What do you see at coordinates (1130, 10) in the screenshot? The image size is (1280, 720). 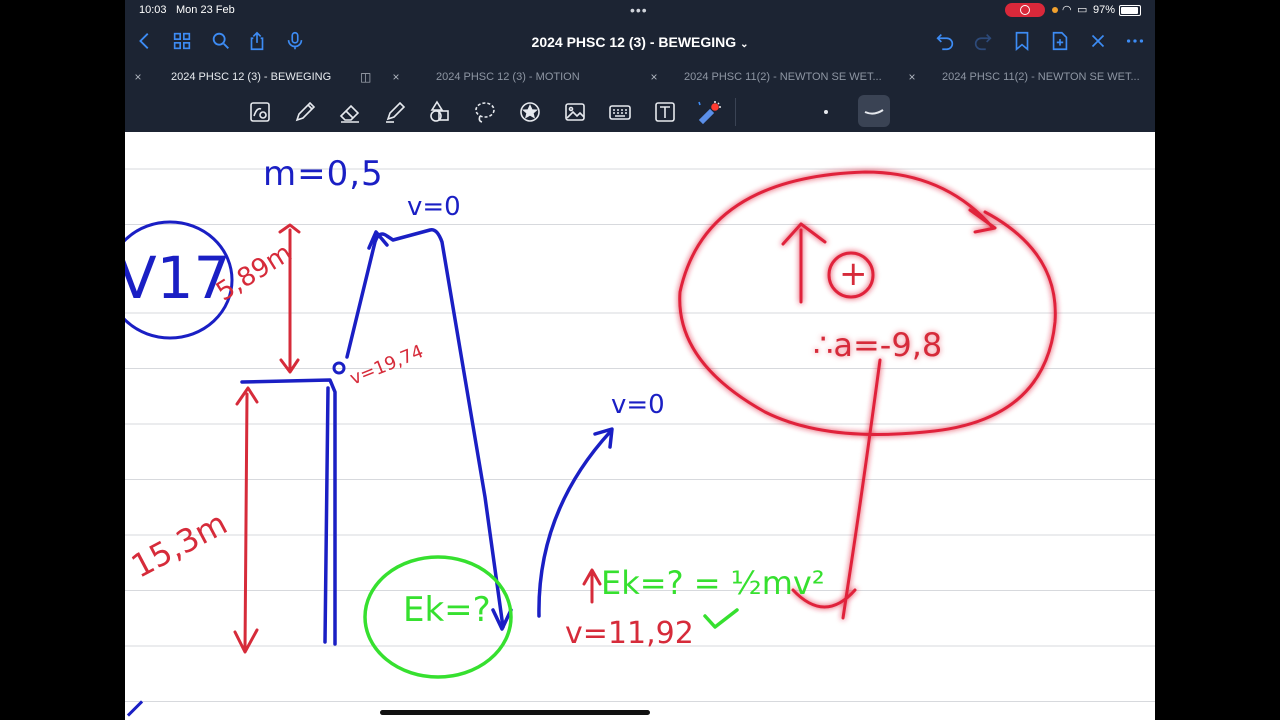 I see `battery-icon` at bounding box center [1130, 10].